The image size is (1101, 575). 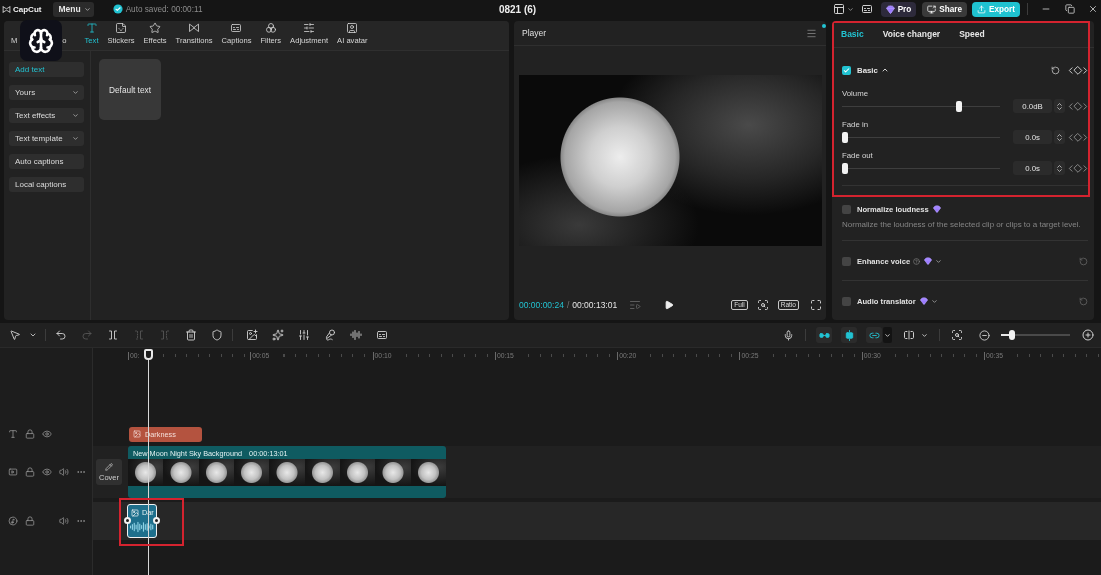 What do you see at coordinates (46, 69) in the screenshot?
I see `sidebar-item: Add text` at bounding box center [46, 69].